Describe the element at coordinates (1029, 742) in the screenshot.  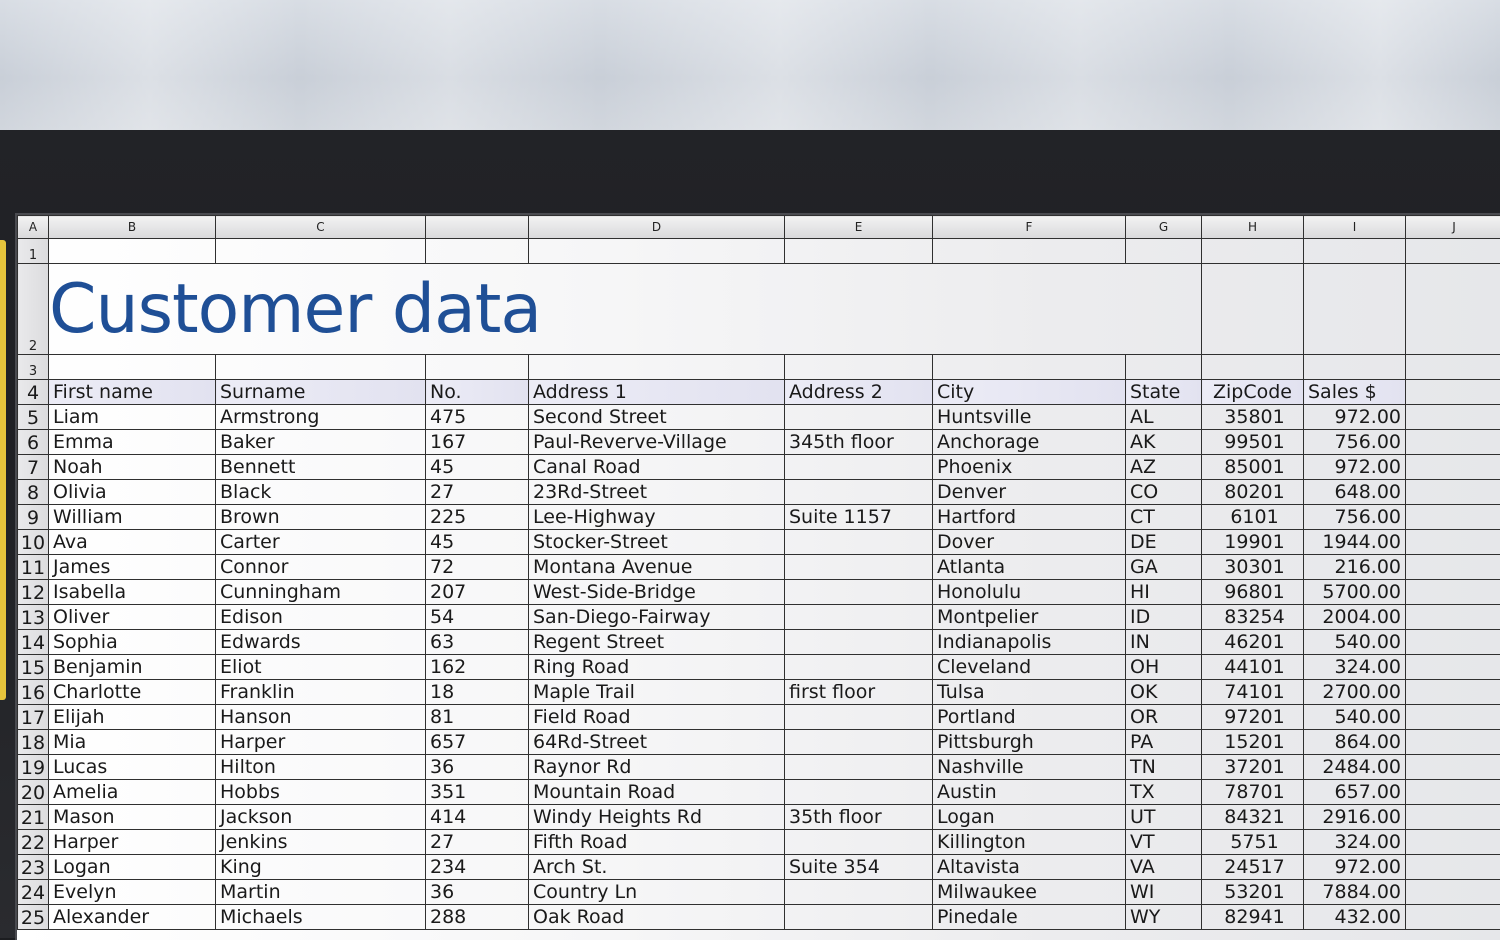
I see `cell-city: Pittsburgh` at that location.